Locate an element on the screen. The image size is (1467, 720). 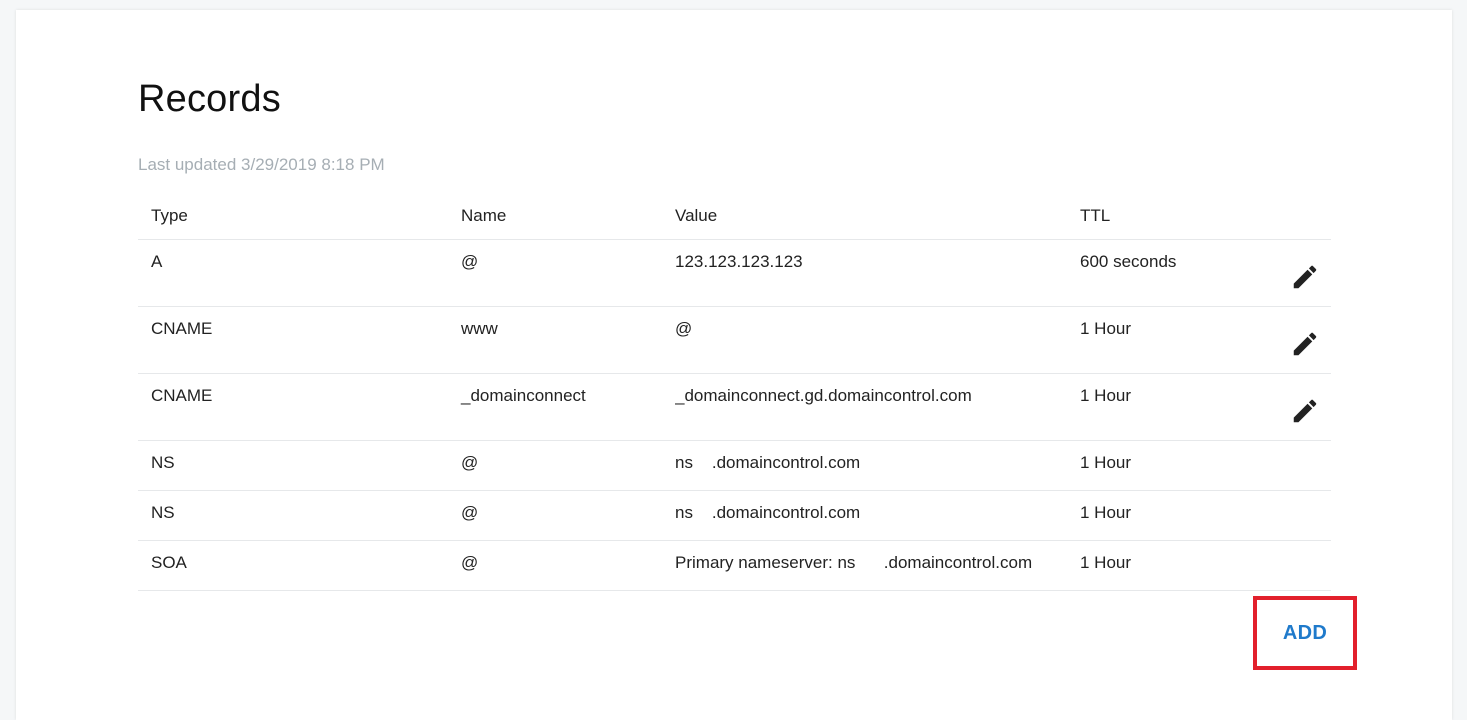
add-button-highlight: ADD is located at coordinates (1305, 633).